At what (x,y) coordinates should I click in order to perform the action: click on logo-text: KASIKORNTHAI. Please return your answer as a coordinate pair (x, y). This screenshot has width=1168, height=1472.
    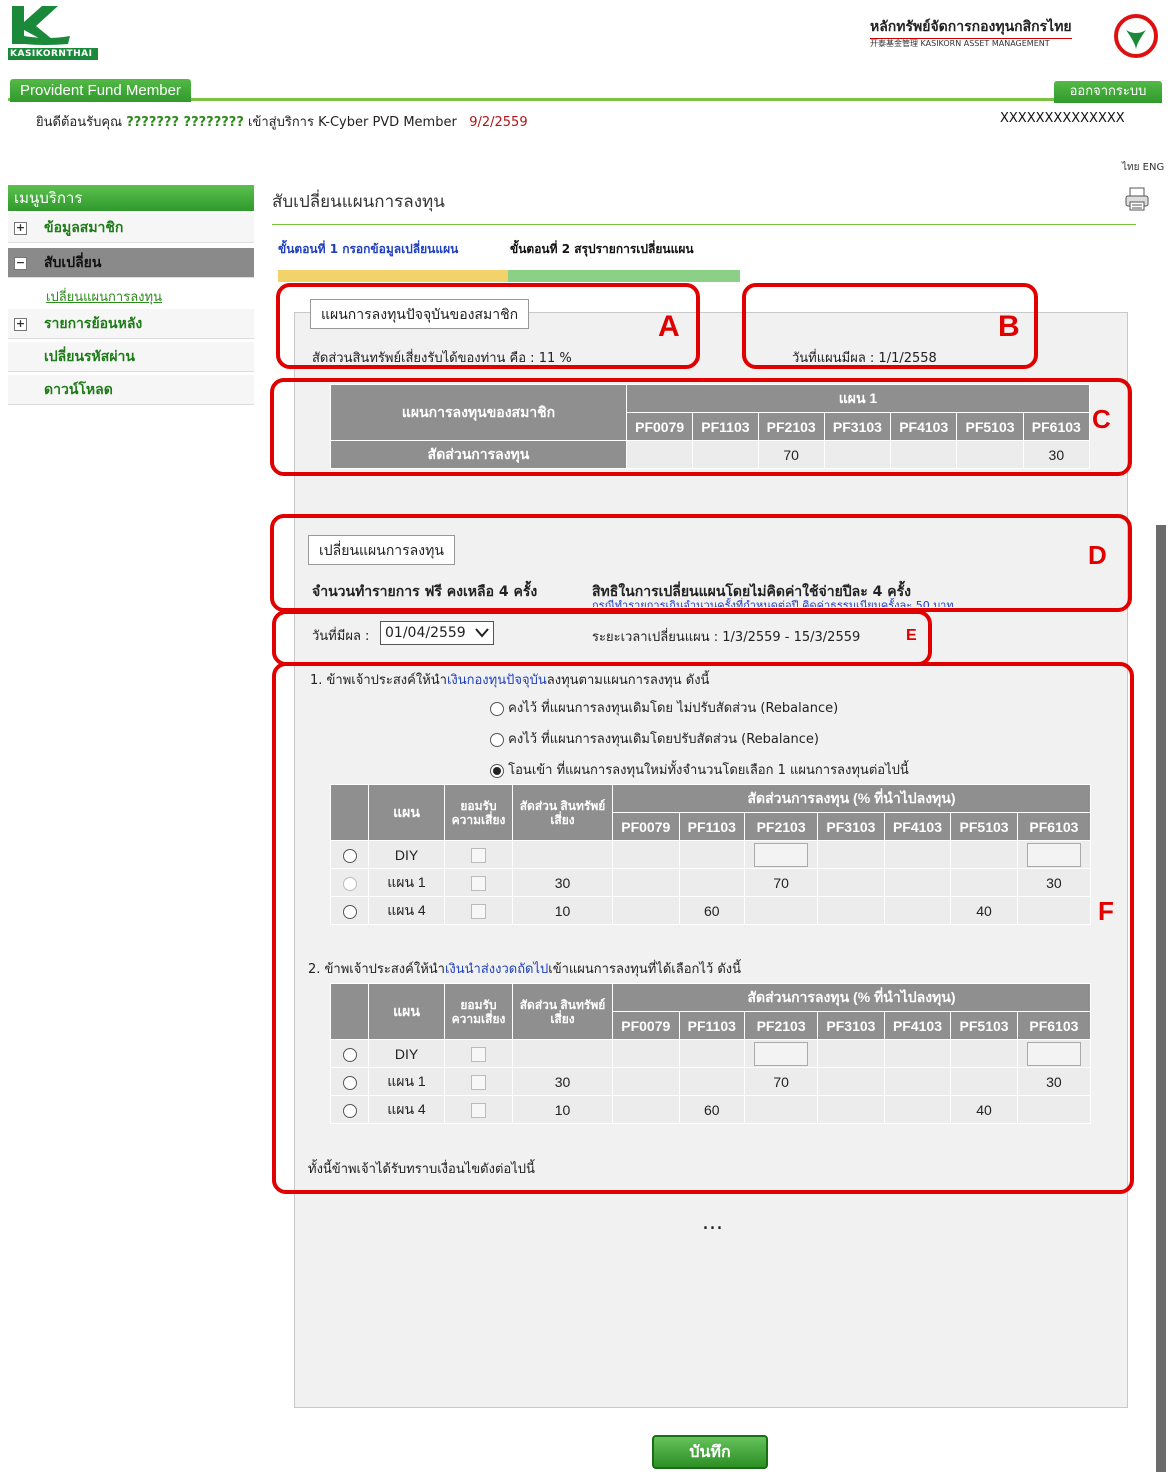
    Looking at the image, I should click on (53, 54).